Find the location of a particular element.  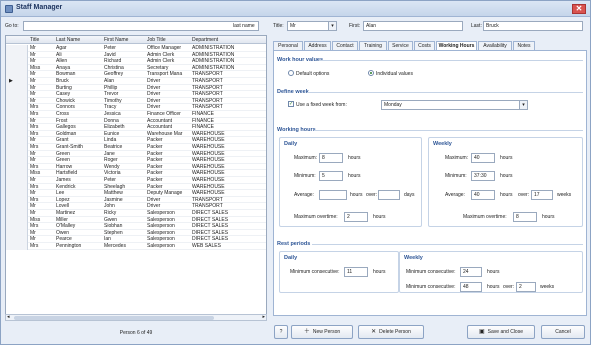

rest-weekly-min-field: 24 is located at coordinates (471, 272).